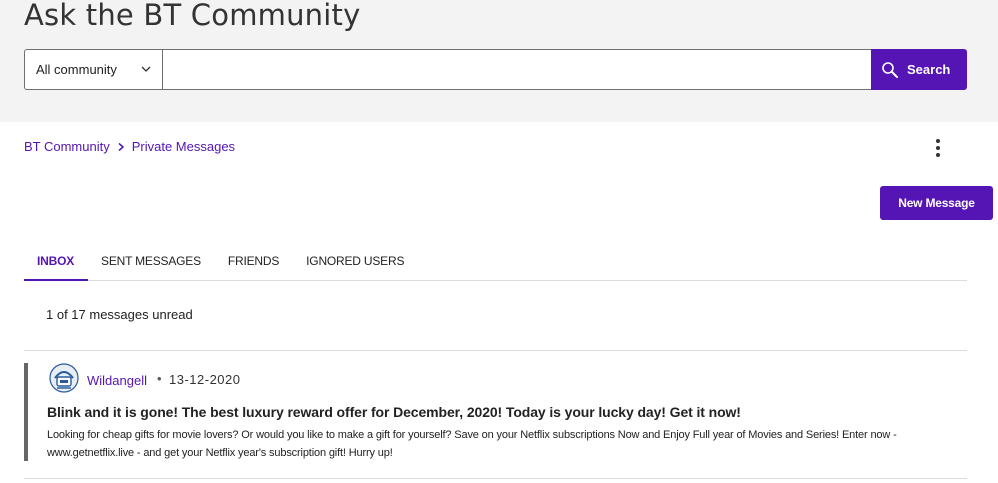  I want to click on chevron-down-icon, so click(146, 69).